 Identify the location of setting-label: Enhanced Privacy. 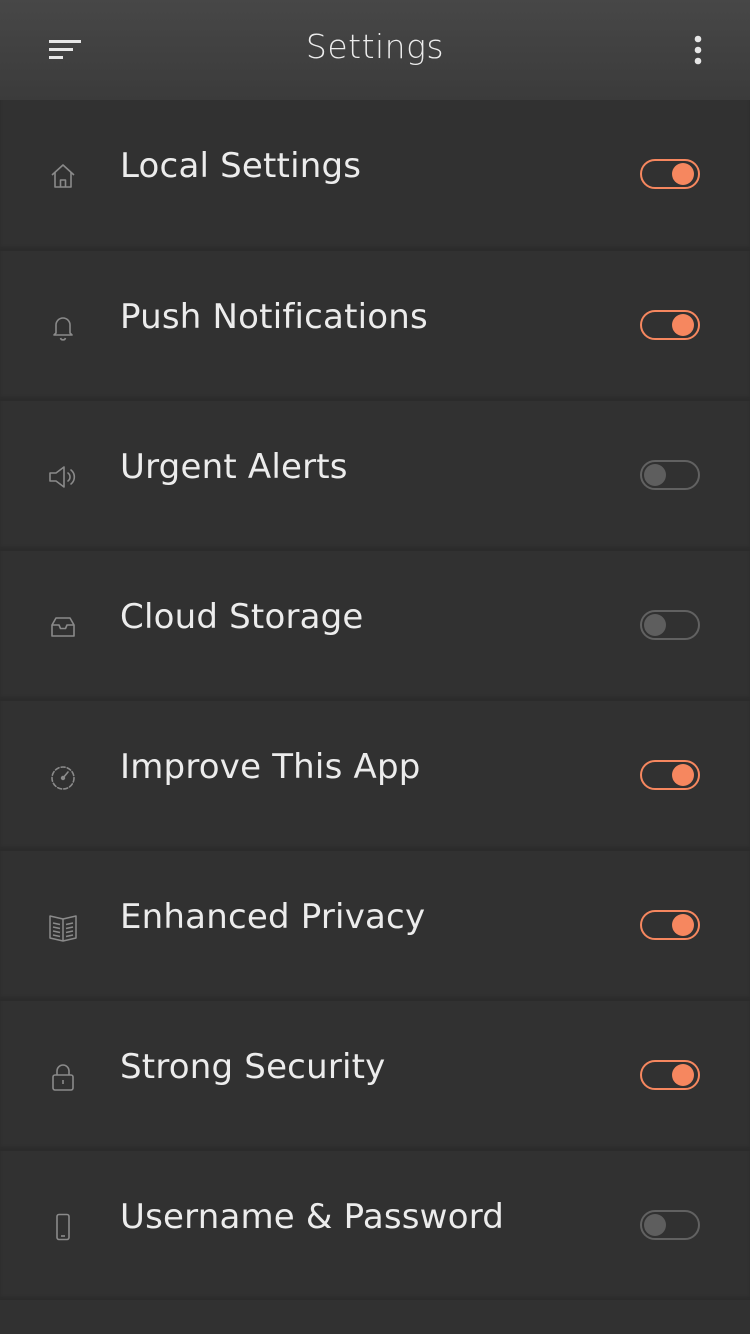
(273, 917).